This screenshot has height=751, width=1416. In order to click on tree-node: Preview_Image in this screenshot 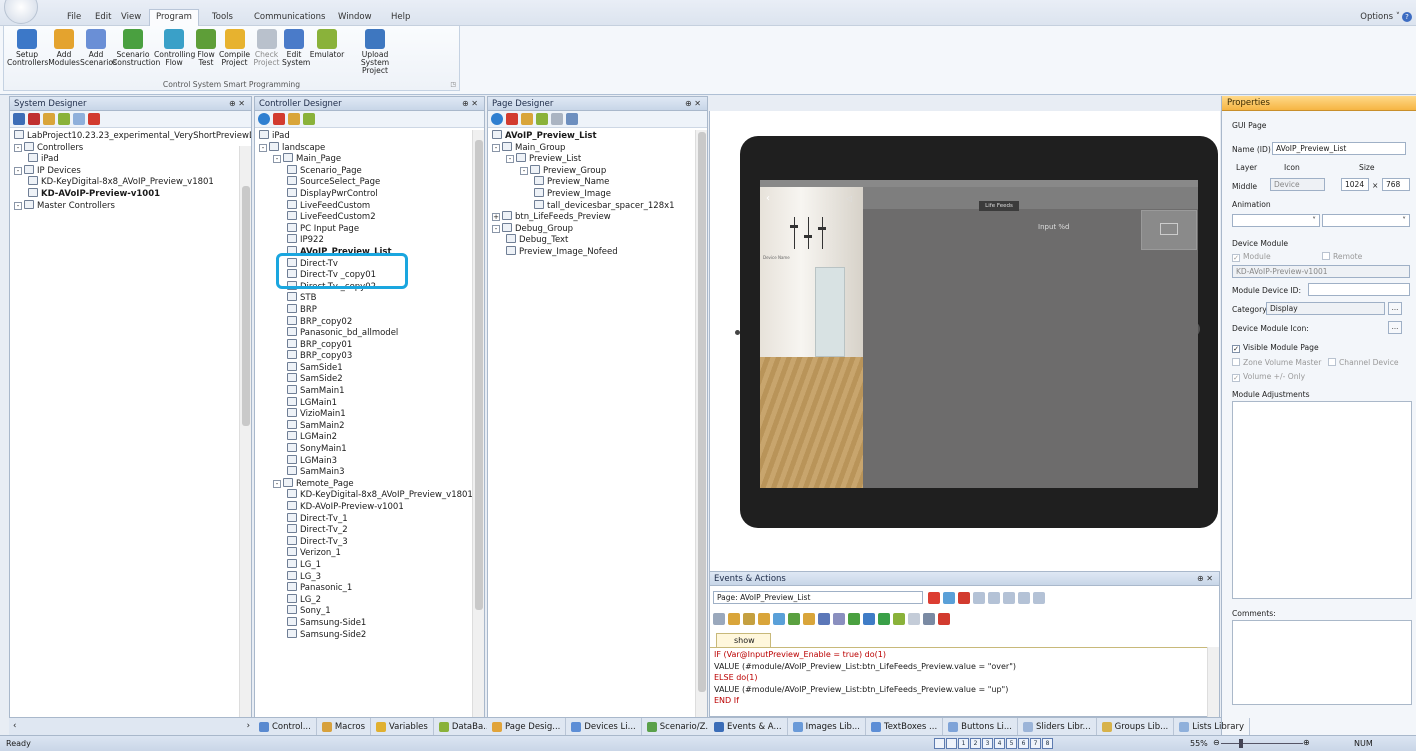, I will do `click(597, 193)`.